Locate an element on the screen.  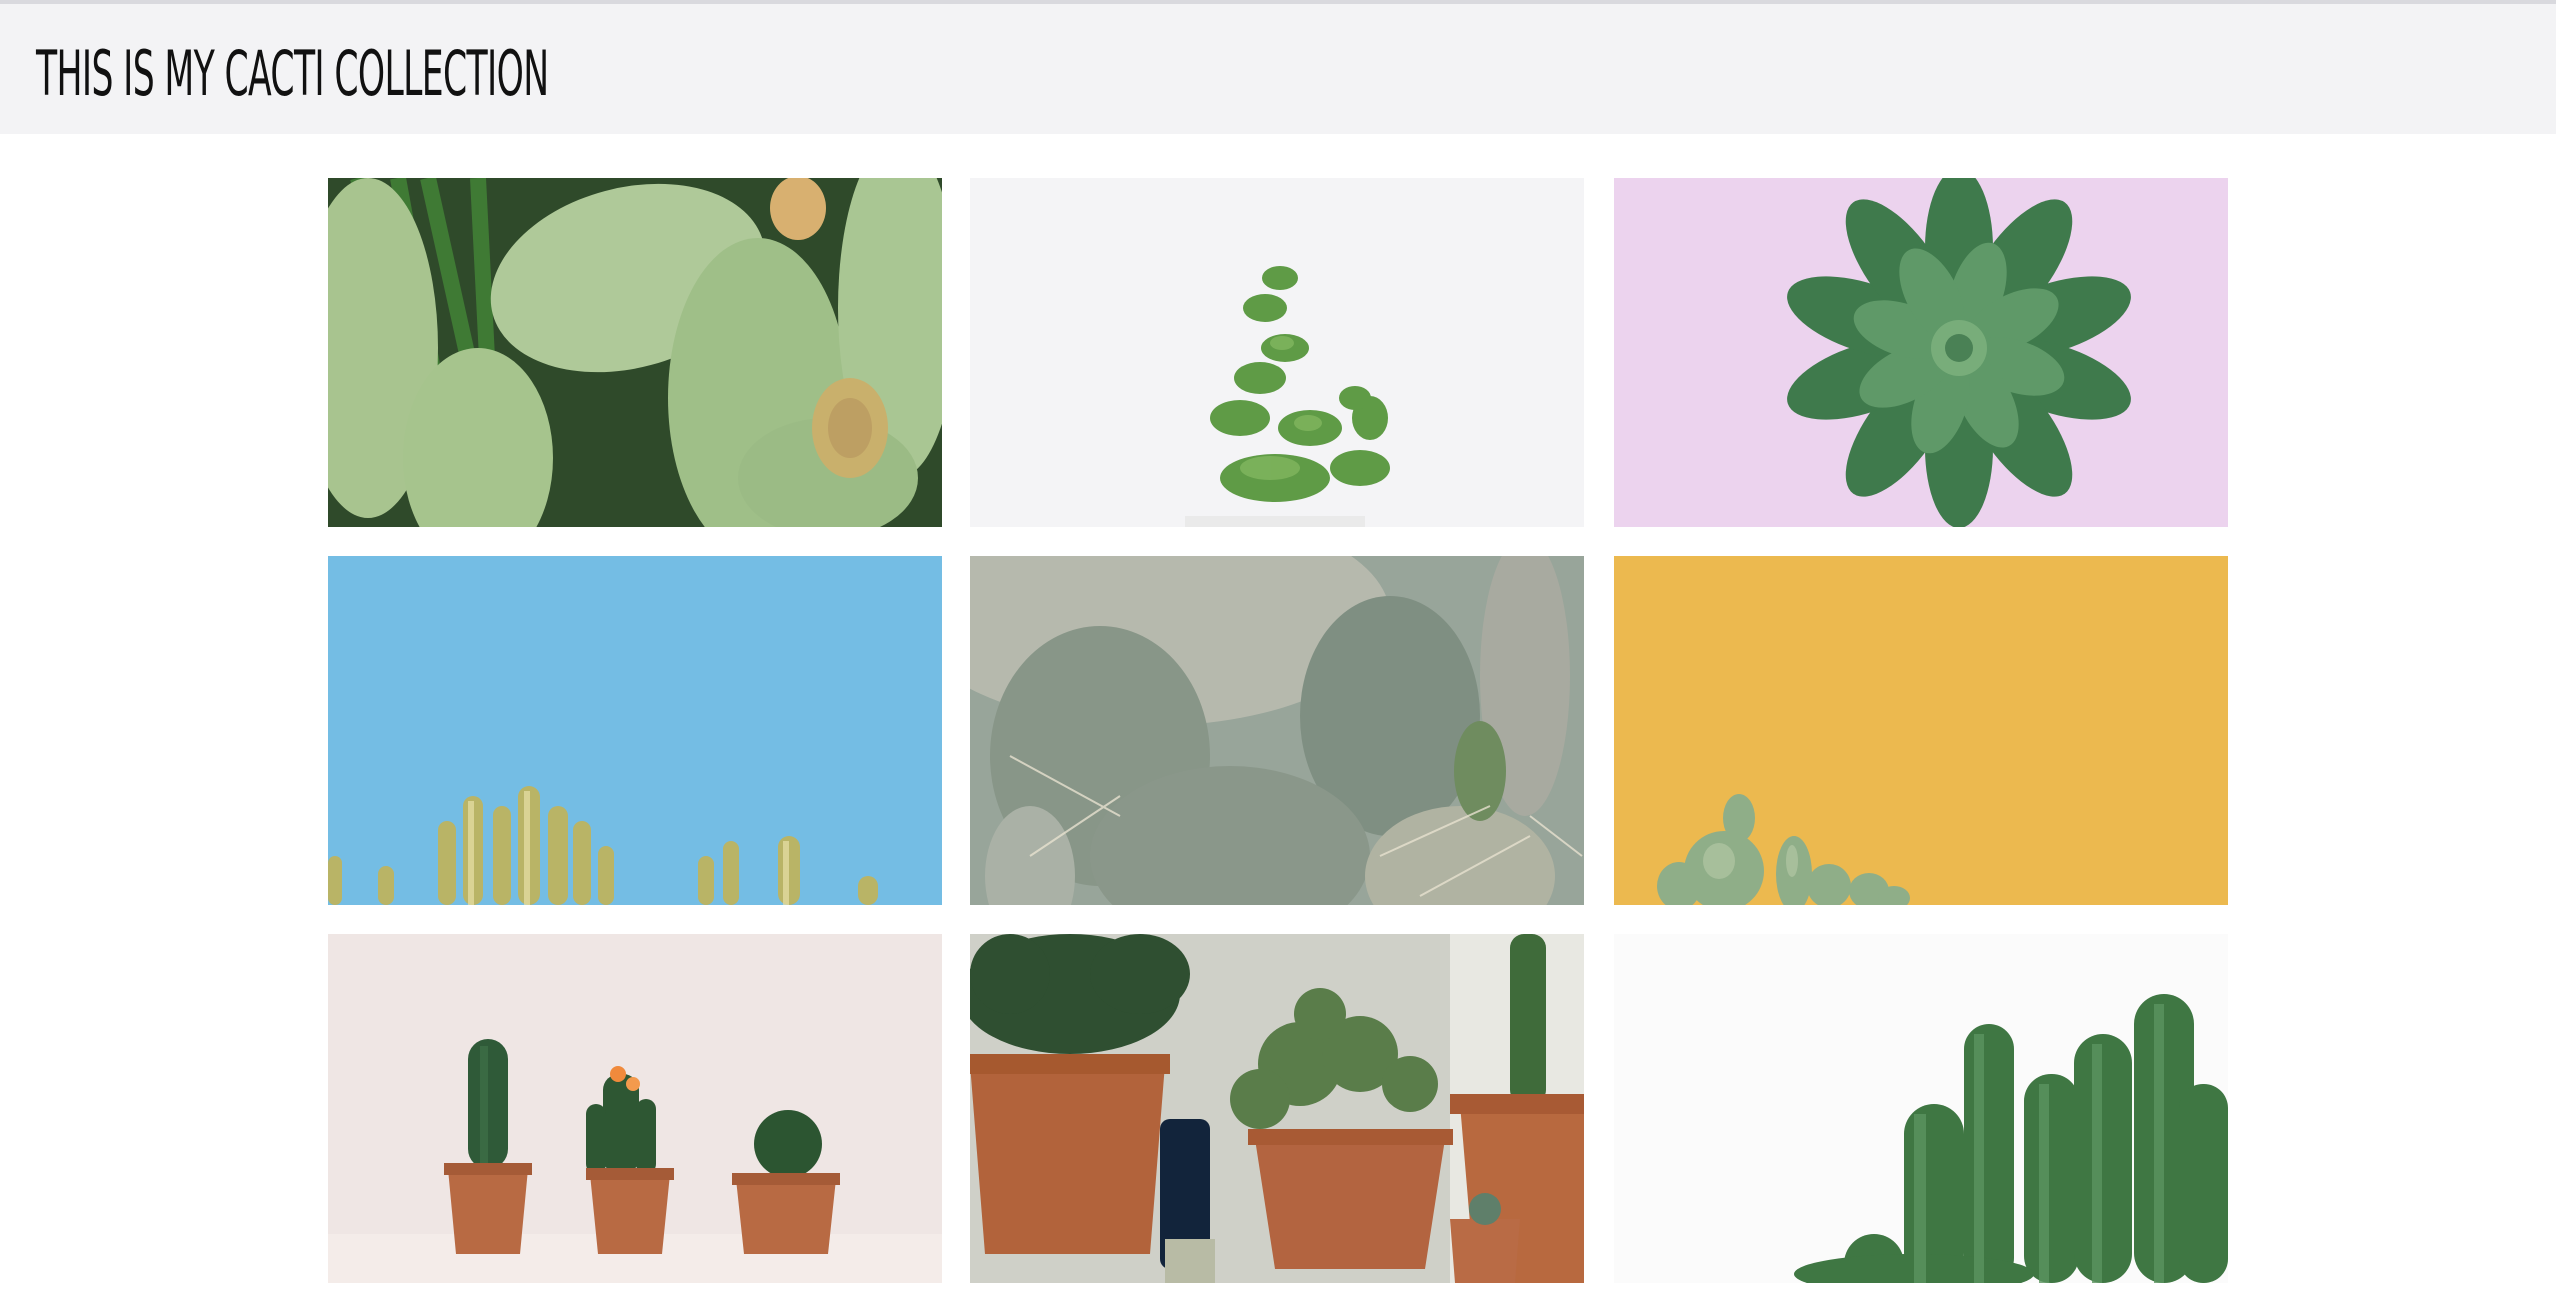
prickly-pear-image is located at coordinates (635, 352).